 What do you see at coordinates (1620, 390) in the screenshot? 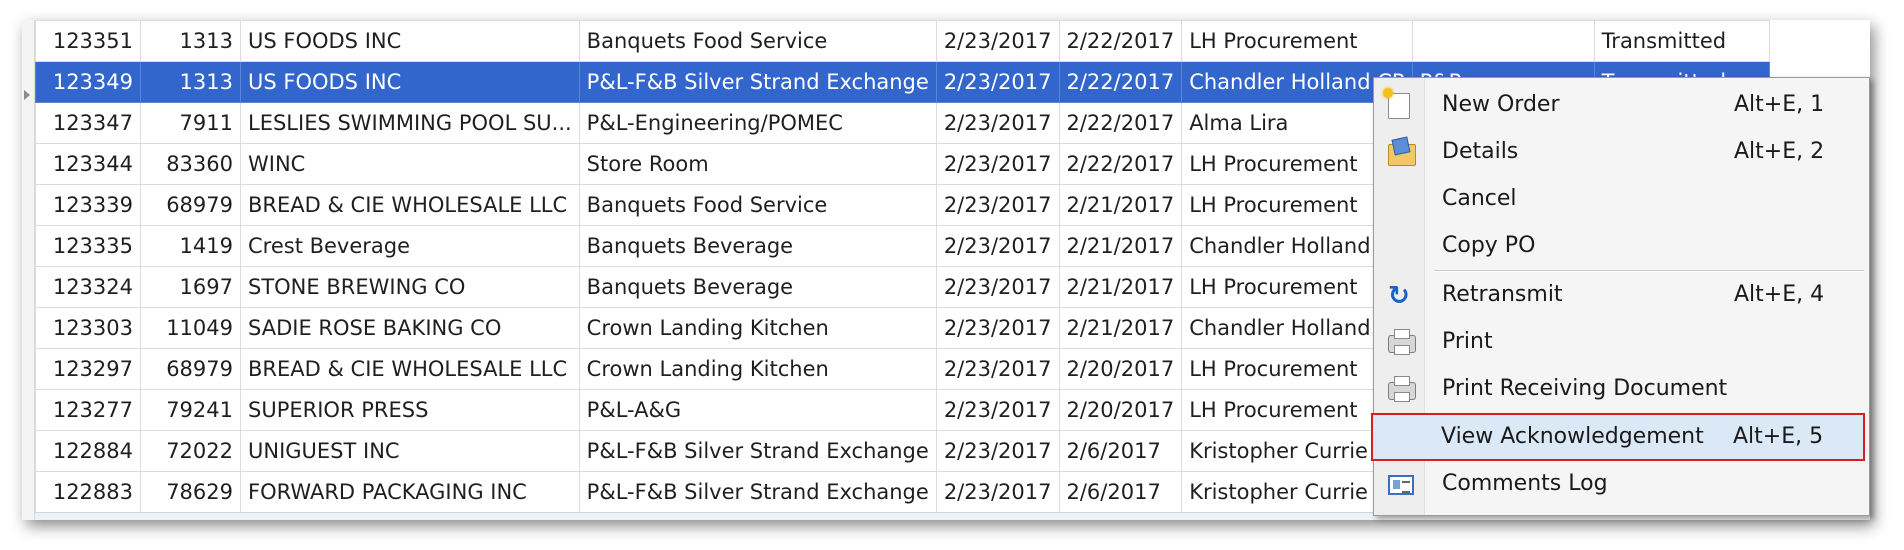
I see `menu-item-print-receiving-document: Print Receiving Document` at bounding box center [1620, 390].